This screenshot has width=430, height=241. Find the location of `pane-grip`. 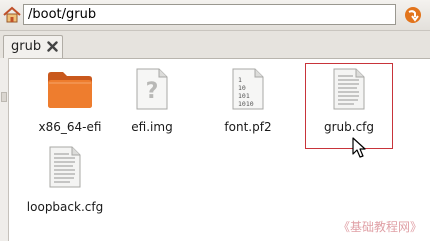

pane-grip is located at coordinates (4, 97).